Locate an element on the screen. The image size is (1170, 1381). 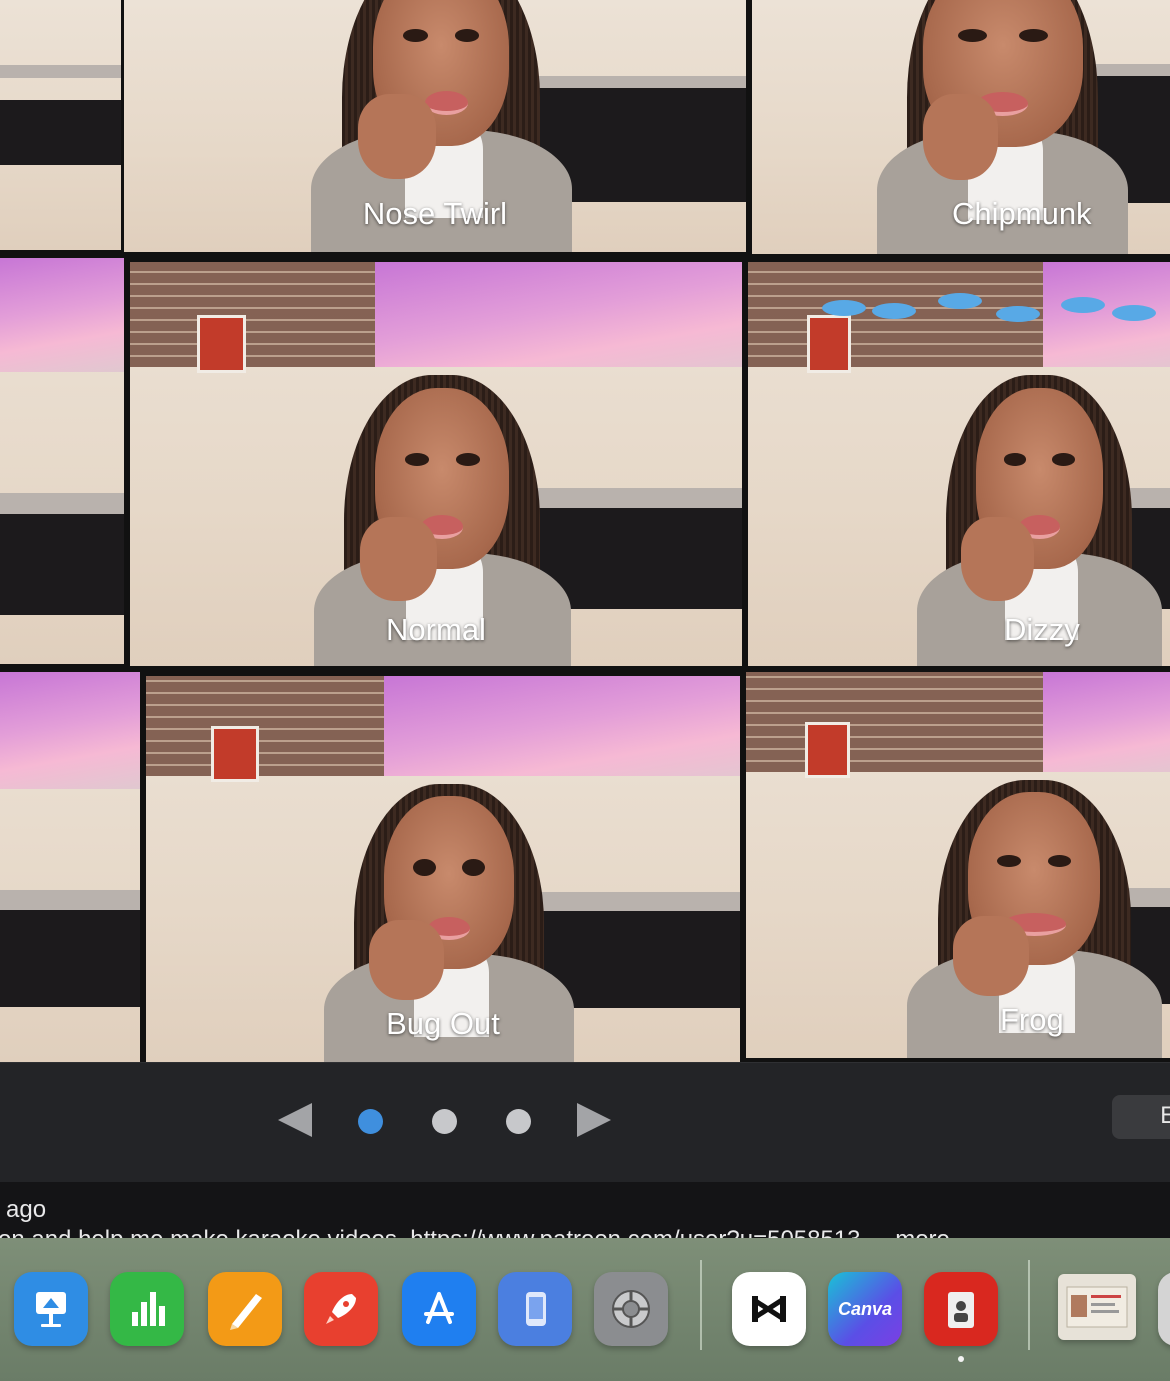
simulator-icon is located at coordinates (535, 1309).